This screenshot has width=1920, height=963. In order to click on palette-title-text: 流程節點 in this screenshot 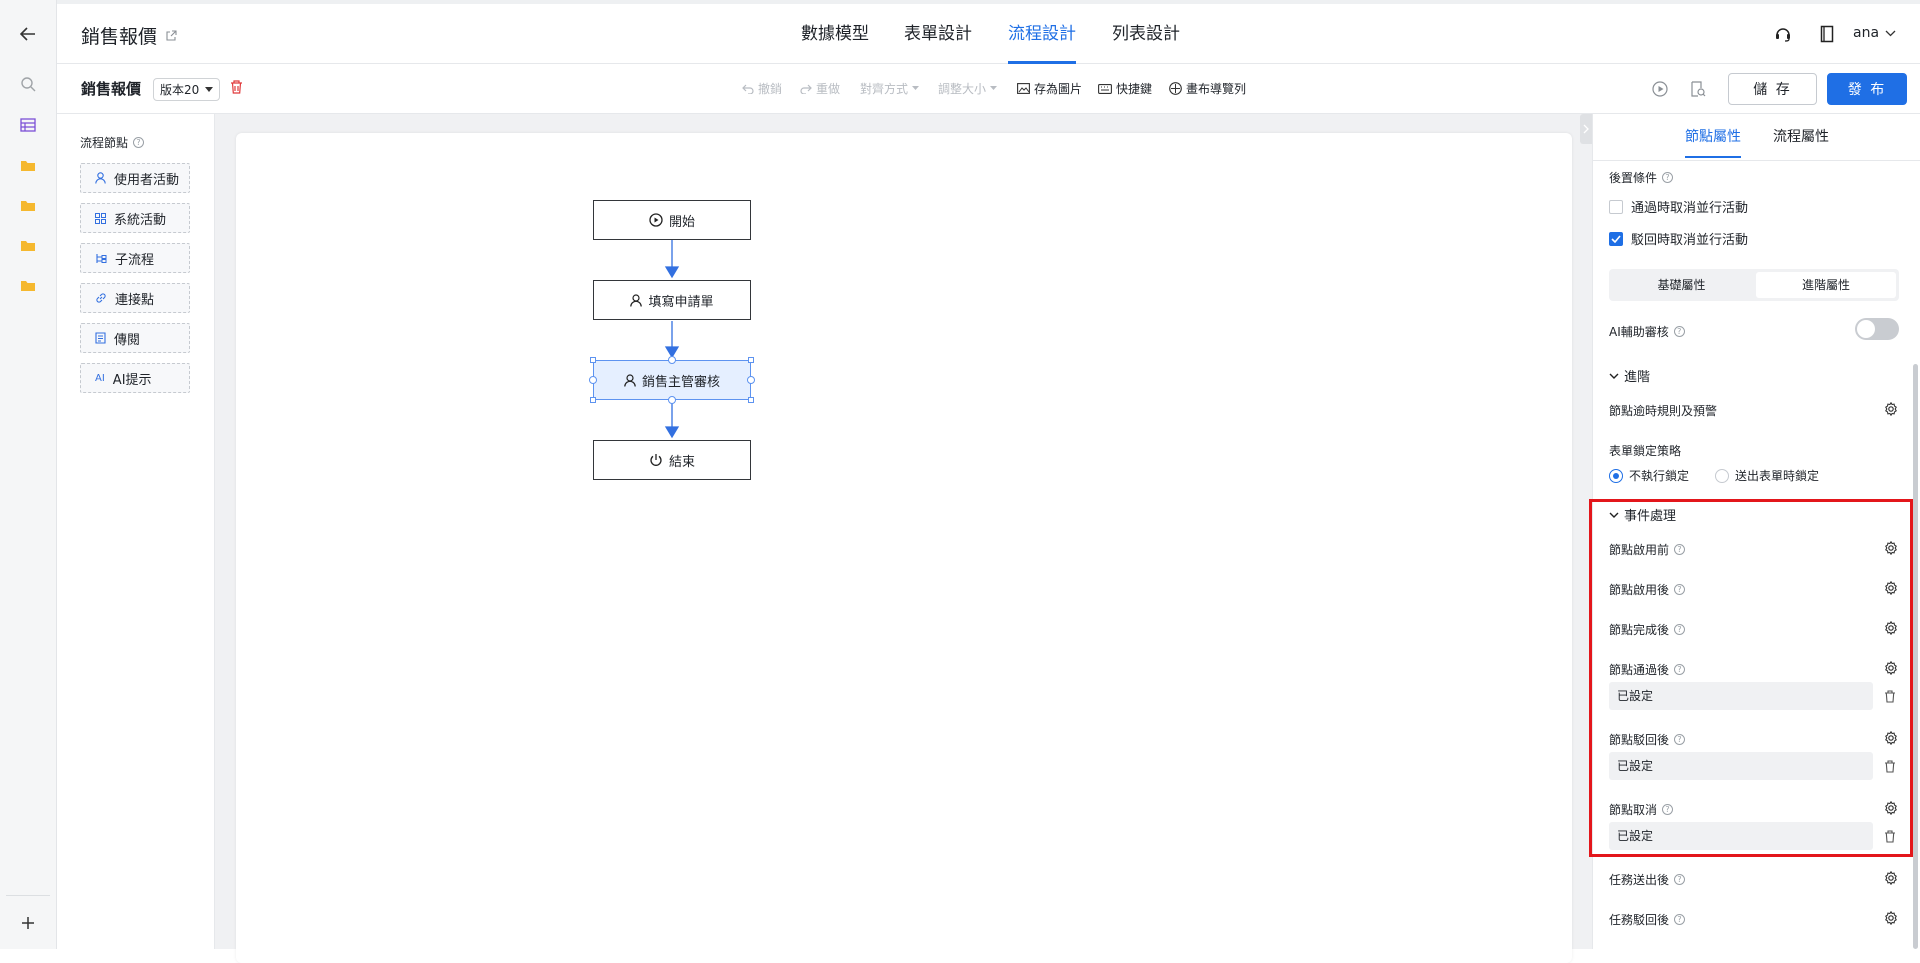, I will do `click(104, 143)`.